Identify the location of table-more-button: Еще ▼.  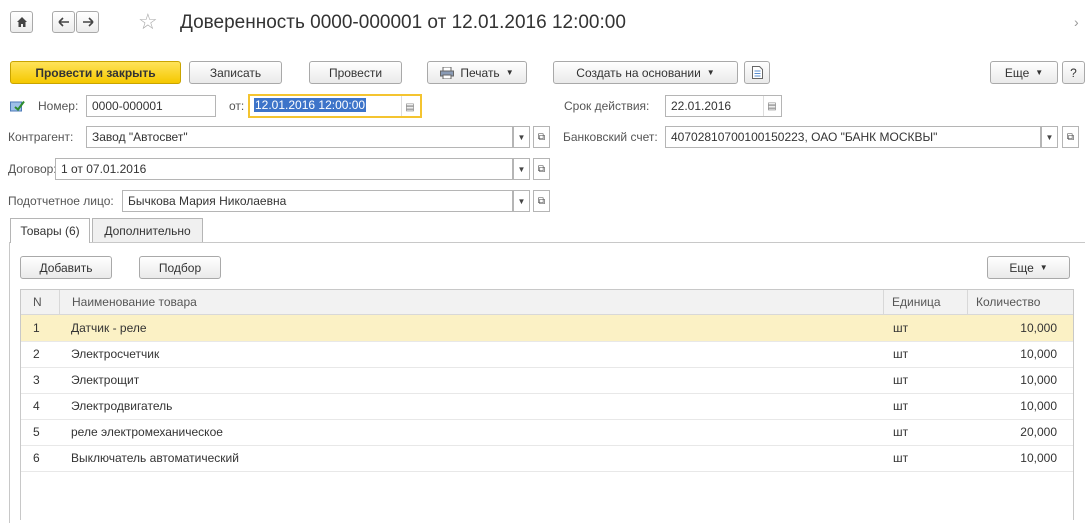
(1028, 267).